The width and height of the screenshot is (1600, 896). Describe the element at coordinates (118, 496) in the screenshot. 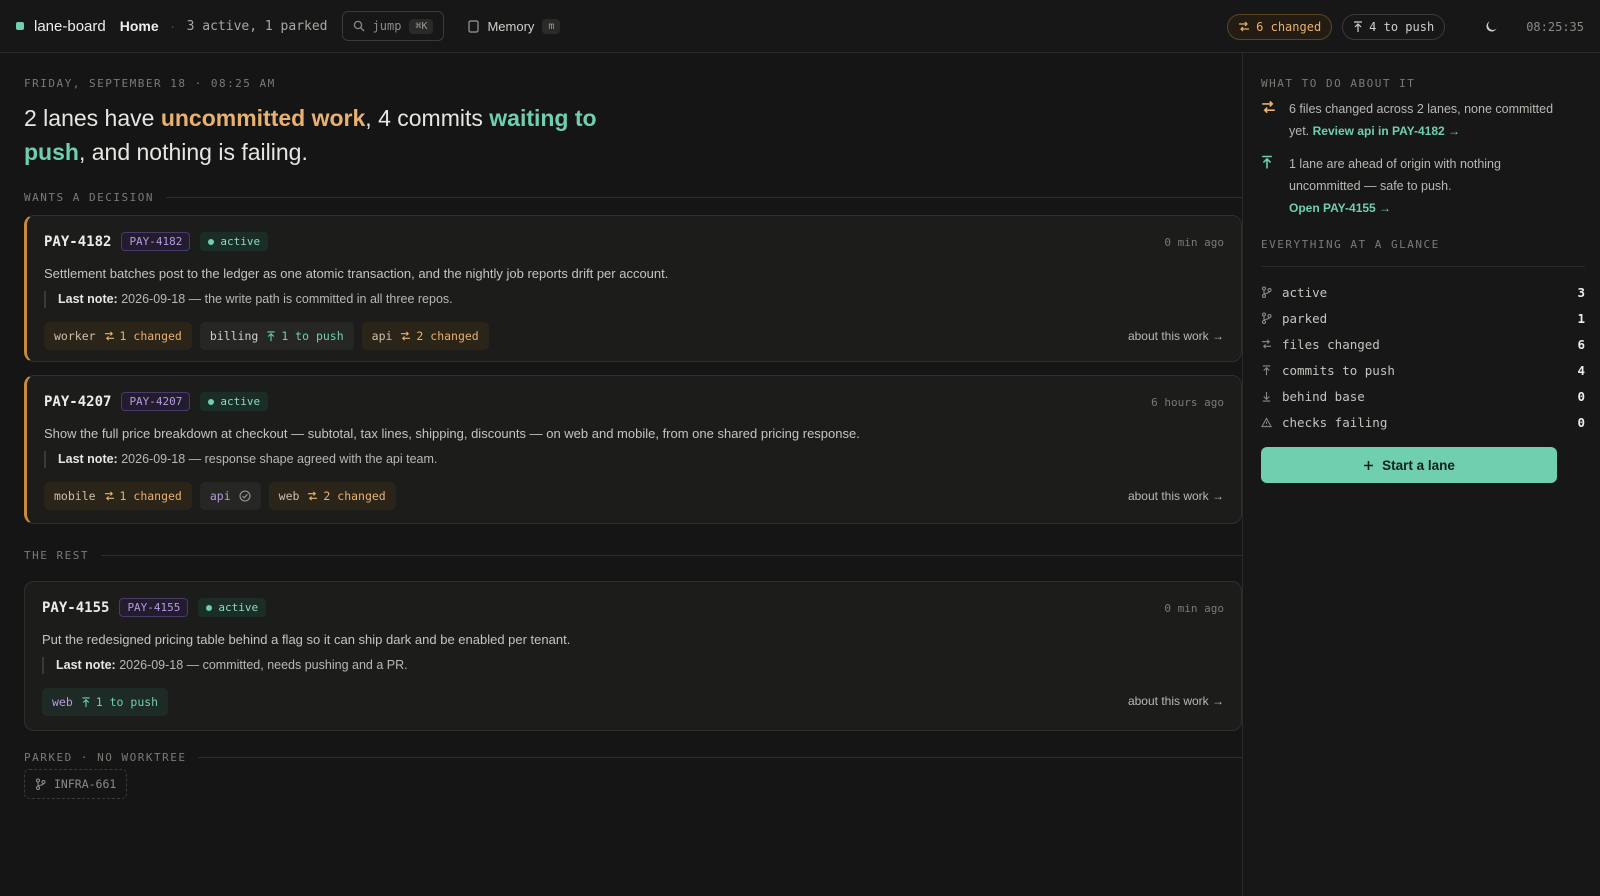

I see `repo-chip-mobile: mobile 1 changed` at that location.